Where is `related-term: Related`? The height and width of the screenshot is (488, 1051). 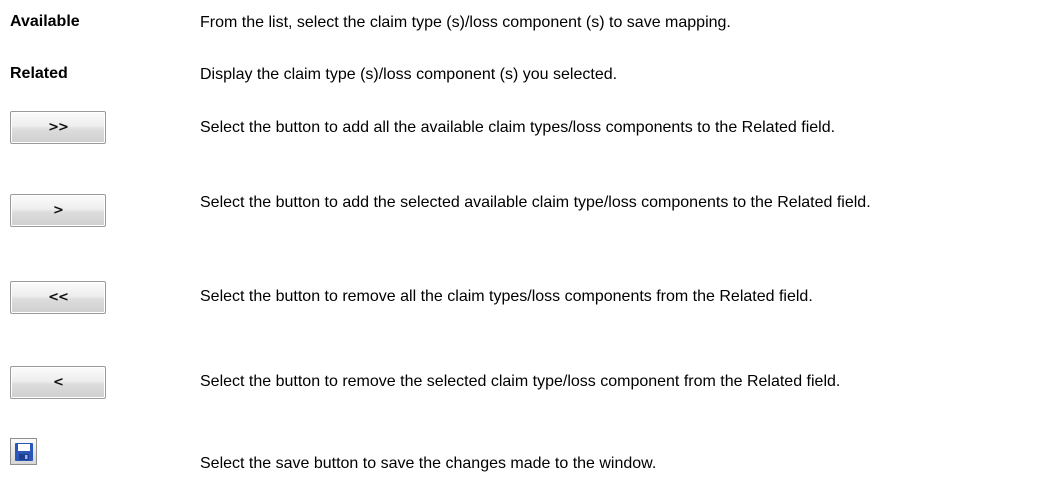 related-term: Related is located at coordinates (39, 73).